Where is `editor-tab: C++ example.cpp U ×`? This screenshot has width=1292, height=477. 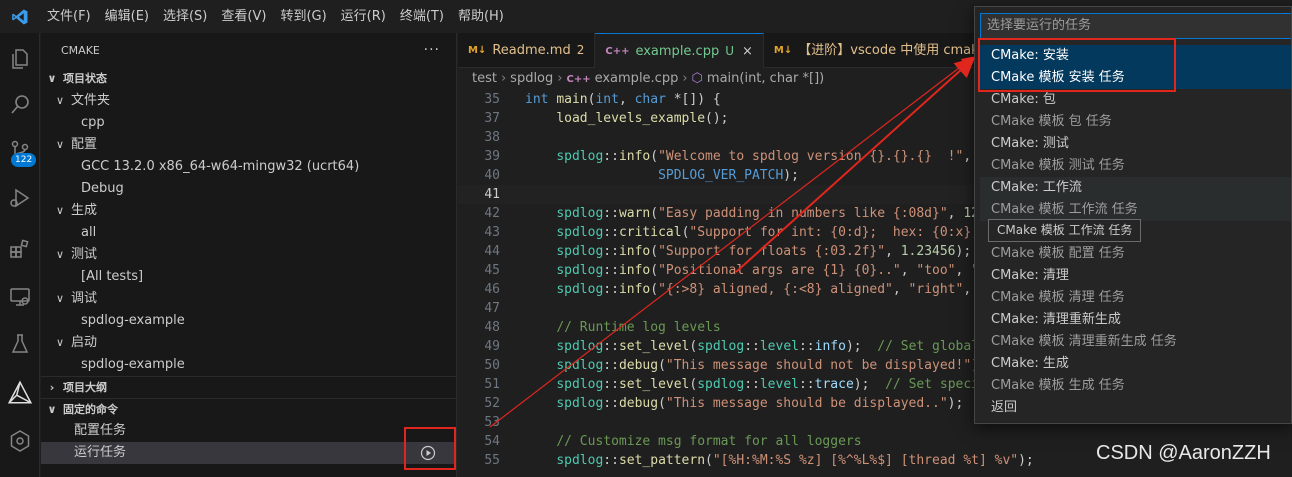 editor-tab: C++ example.cpp U × is located at coordinates (679, 50).